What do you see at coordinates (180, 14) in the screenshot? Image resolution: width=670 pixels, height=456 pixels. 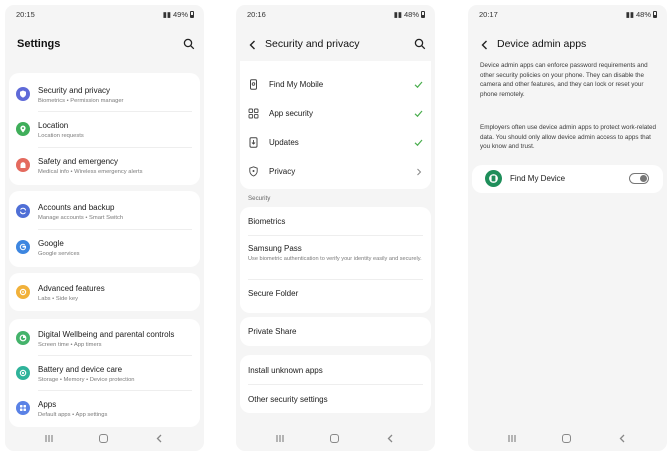 I see `battery-text: 49%` at bounding box center [180, 14].